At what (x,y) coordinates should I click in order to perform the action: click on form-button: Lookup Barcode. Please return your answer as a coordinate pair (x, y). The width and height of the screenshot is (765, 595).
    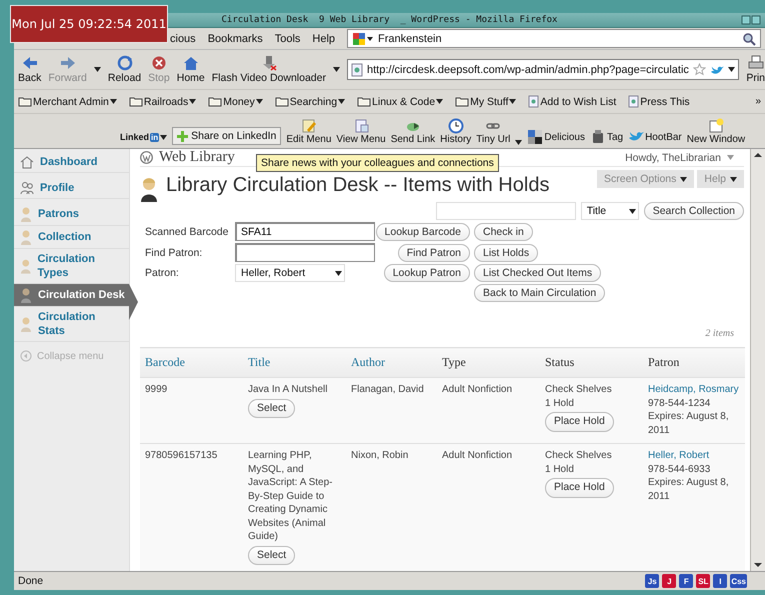
    Looking at the image, I should click on (423, 231).